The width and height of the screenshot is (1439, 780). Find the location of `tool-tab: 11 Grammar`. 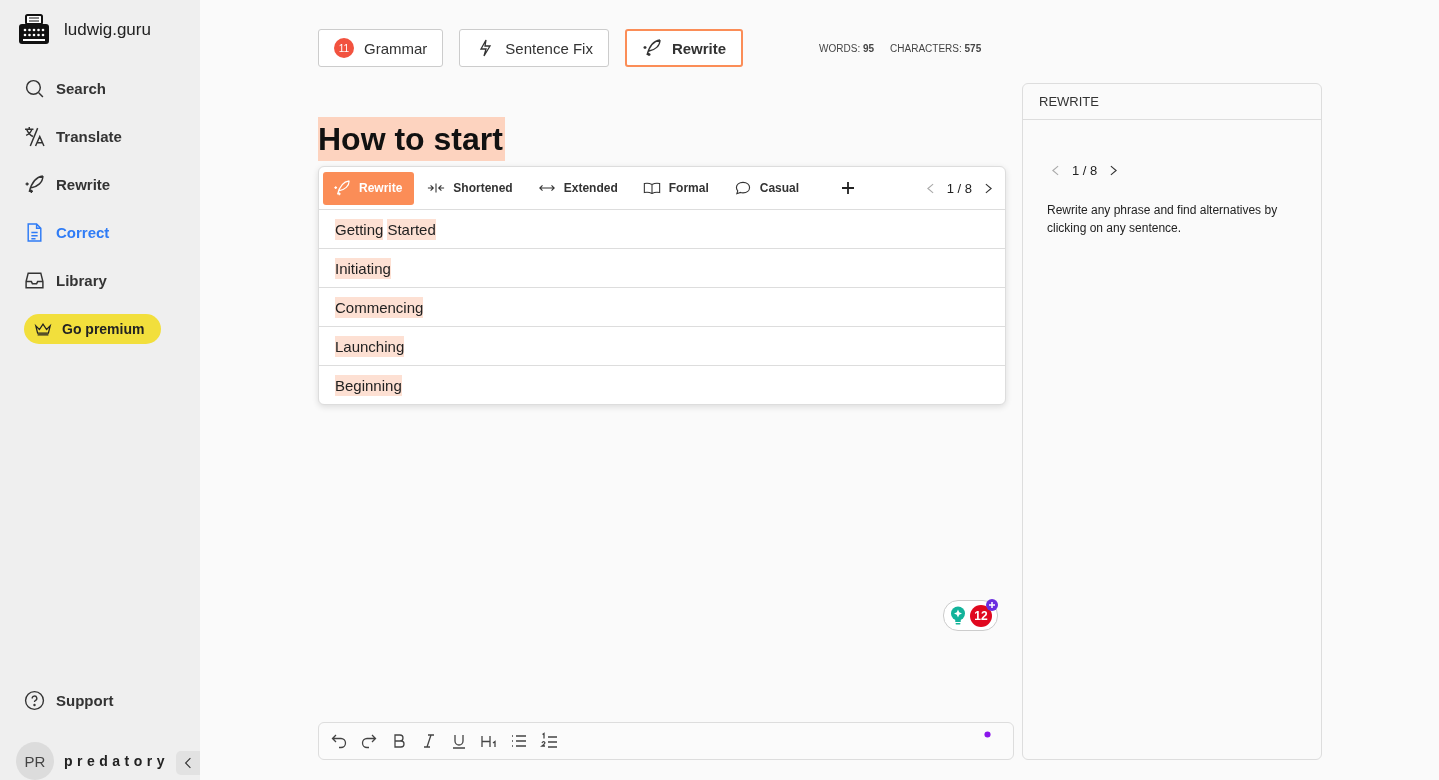

tool-tab: 11 Grammar is located at coordinates (381, 48).